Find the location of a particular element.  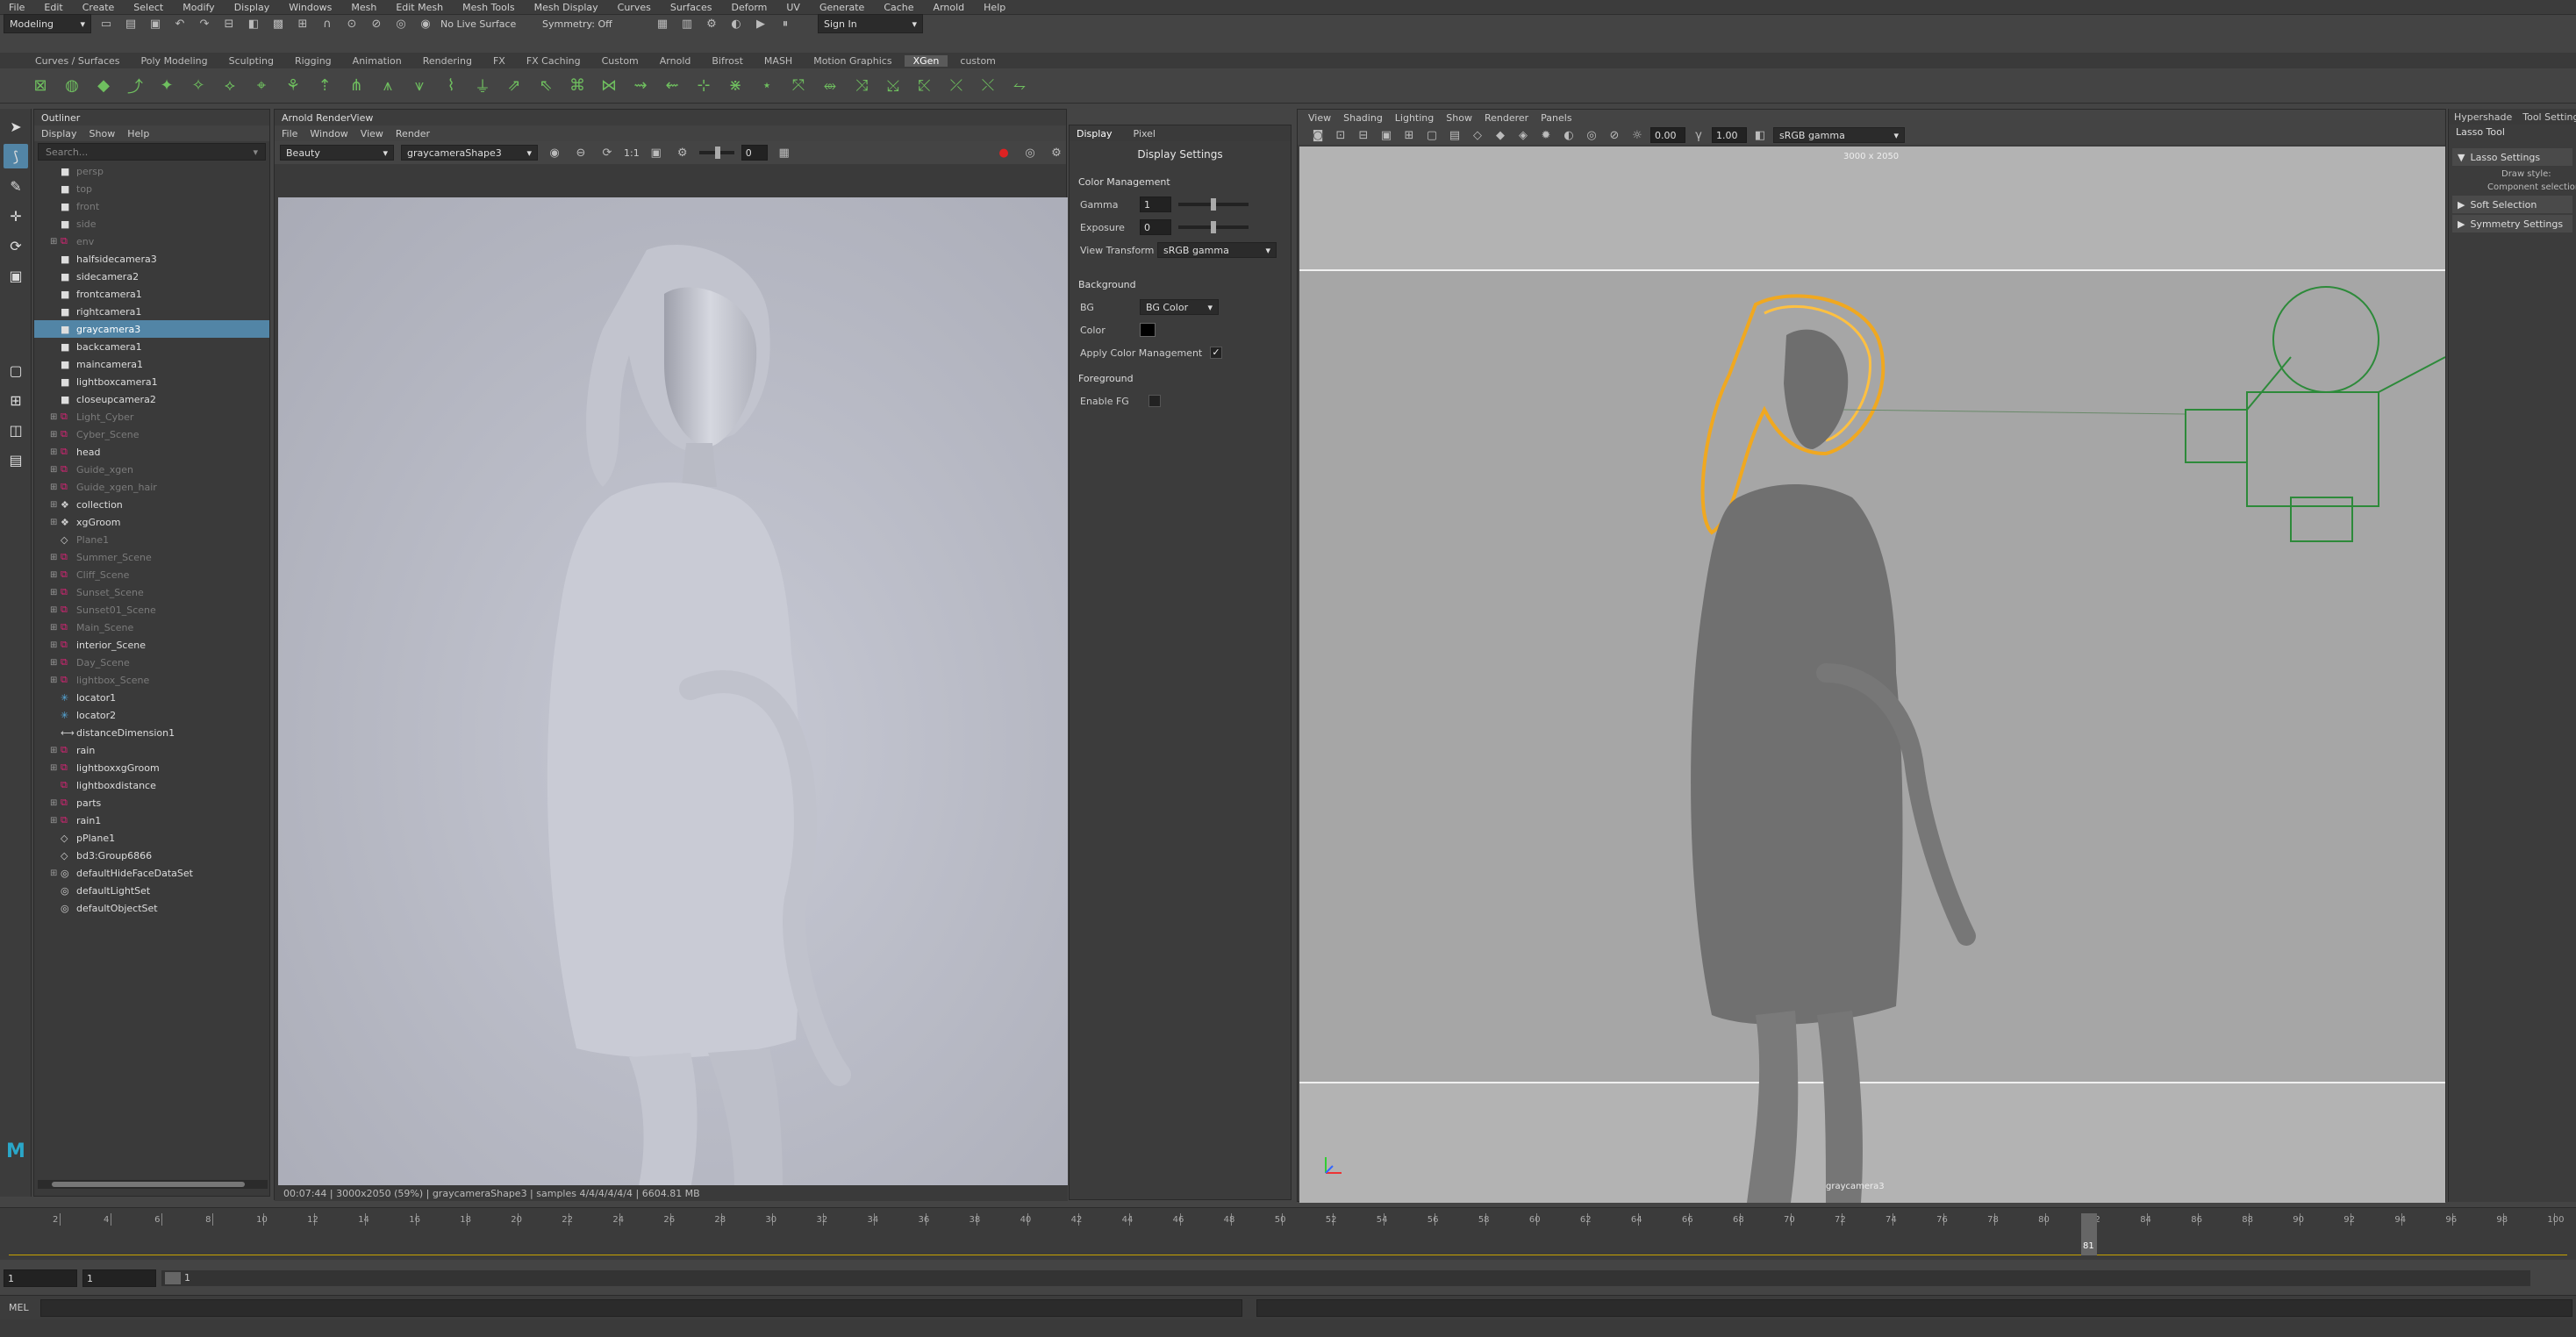

grid-icon: ⊞ is located at coordinates (1409, 135).